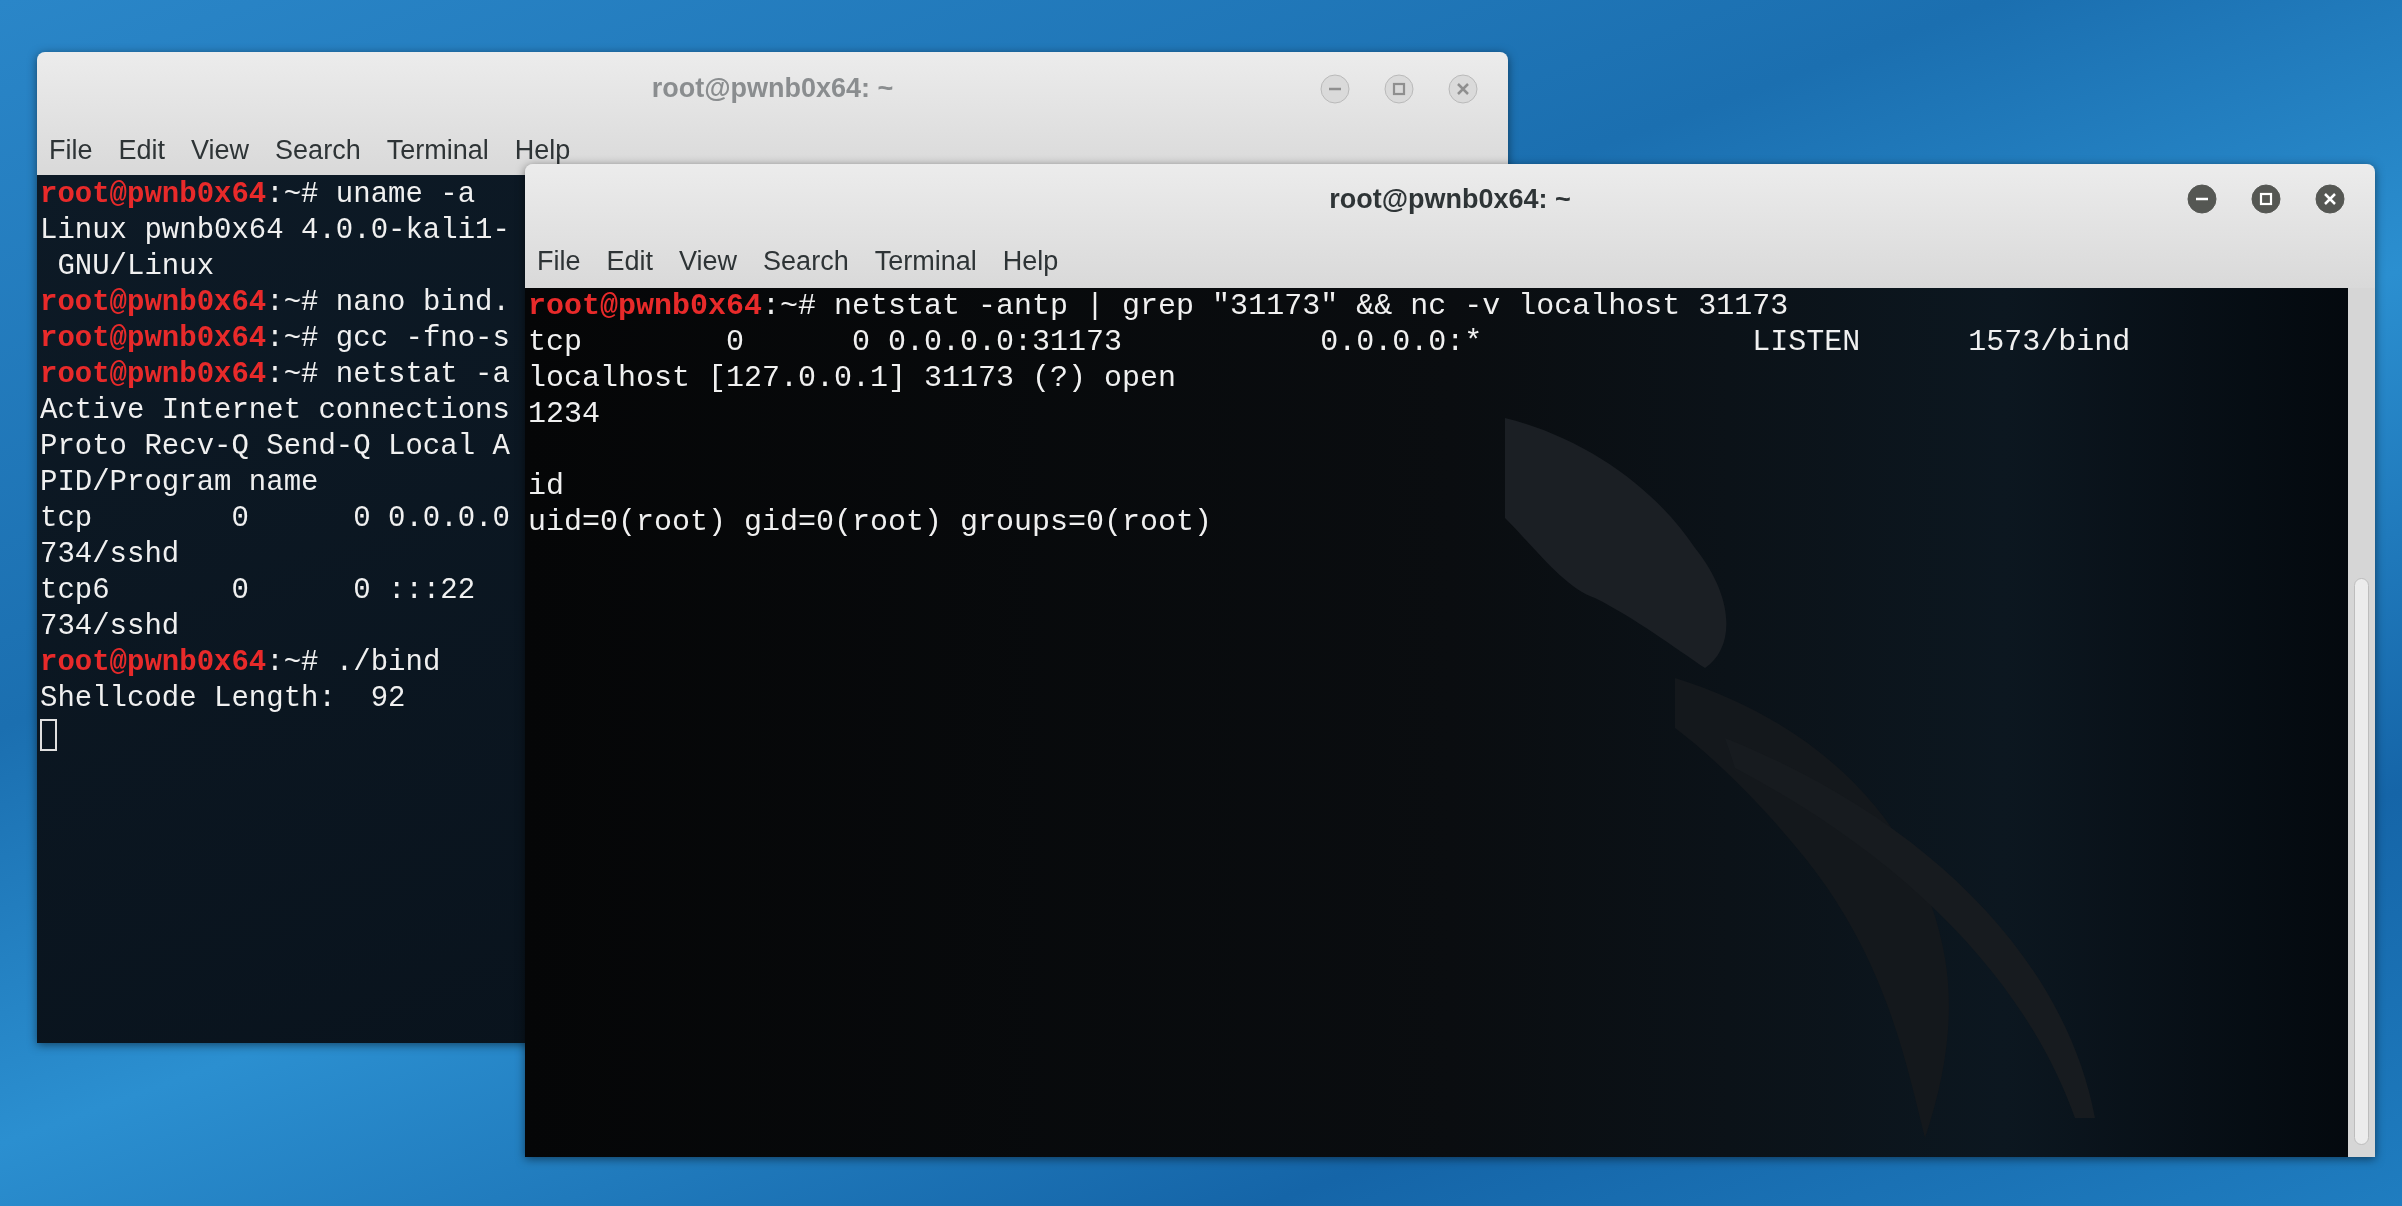 The width and height of the screenshot is (2402, 1206). Describe the element at coordinates (564, 414) in the screenshot. I see `terminal-line: 1234` at that location.